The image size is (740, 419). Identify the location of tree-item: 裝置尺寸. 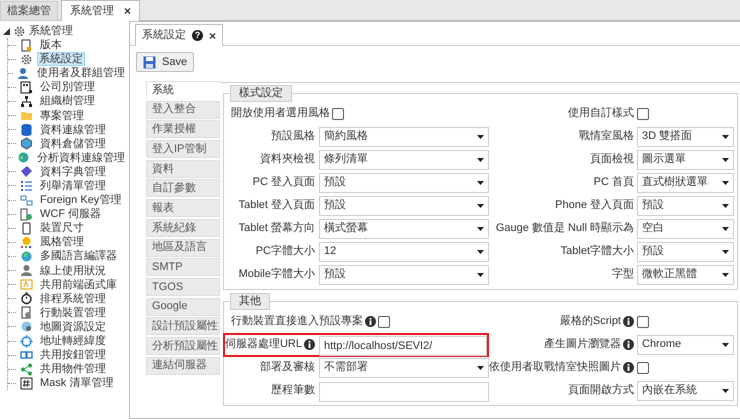
(62, 228).